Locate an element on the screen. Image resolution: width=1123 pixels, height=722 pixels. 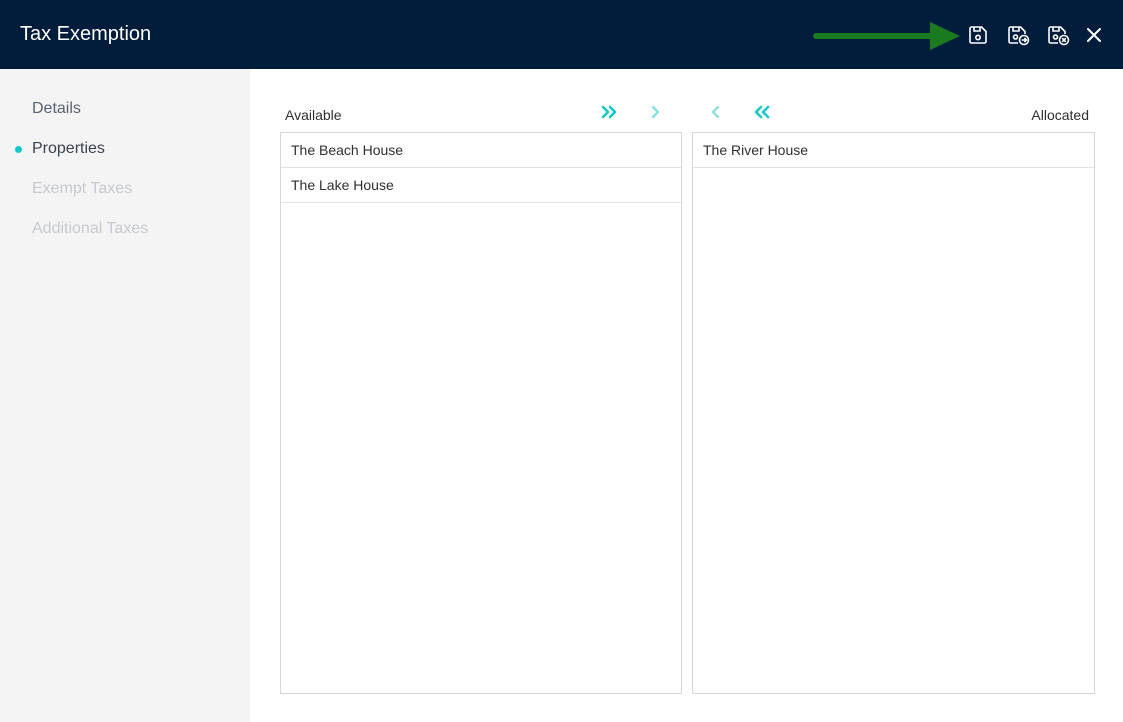
close-icon is located at coordinates (1094, 35).